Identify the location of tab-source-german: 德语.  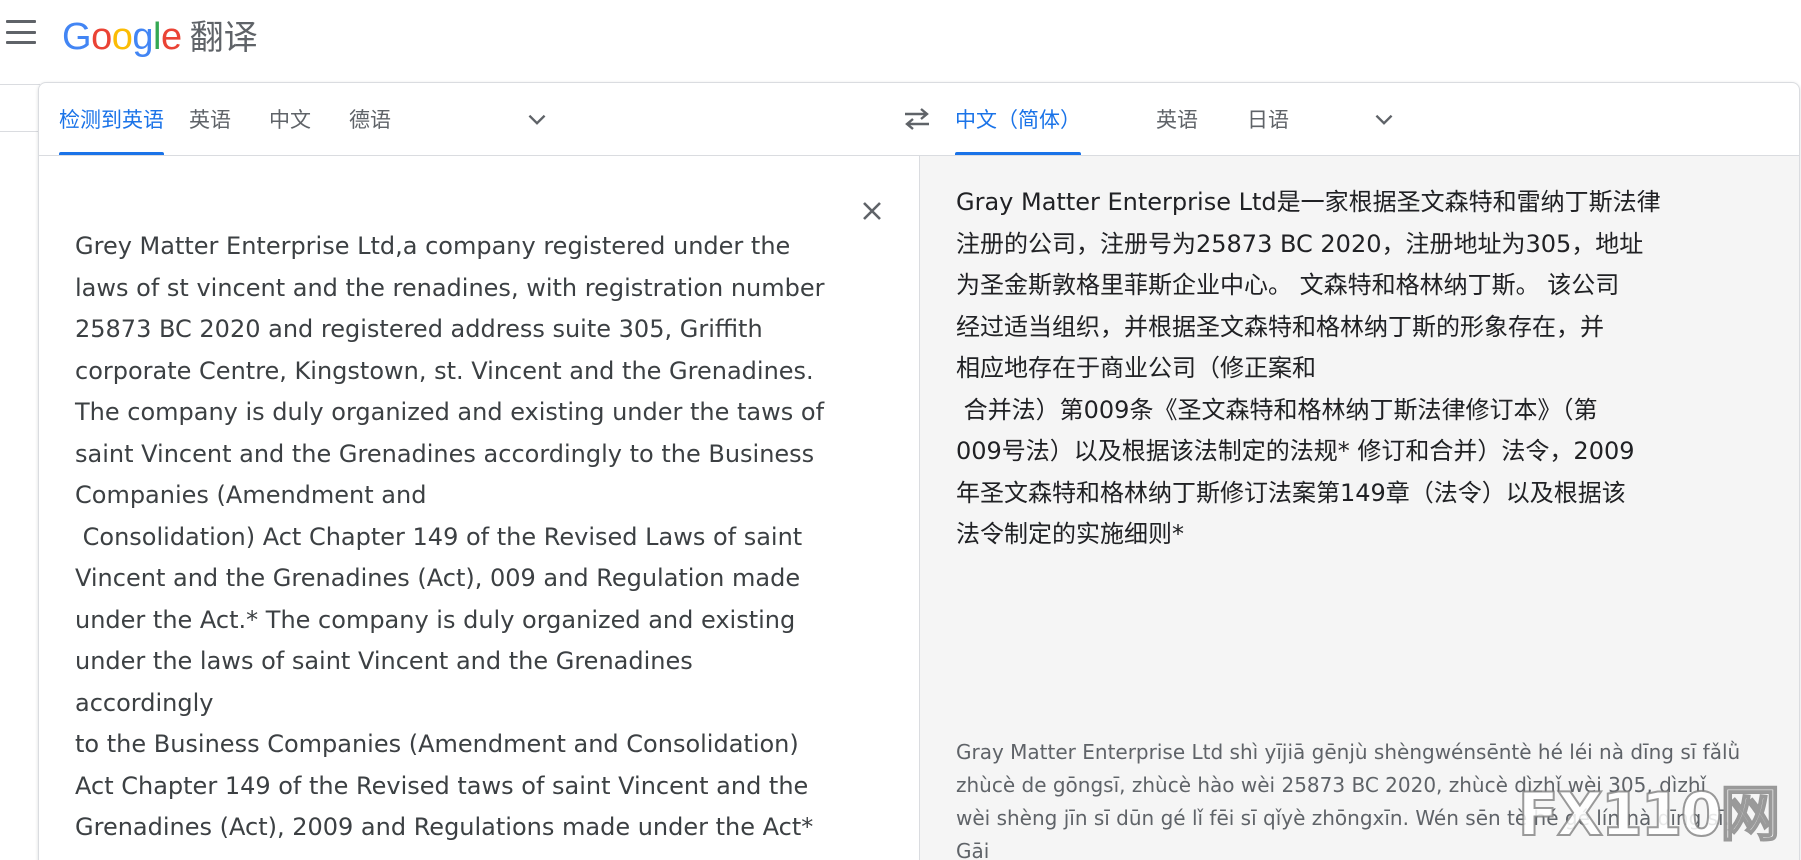
(370, 119).